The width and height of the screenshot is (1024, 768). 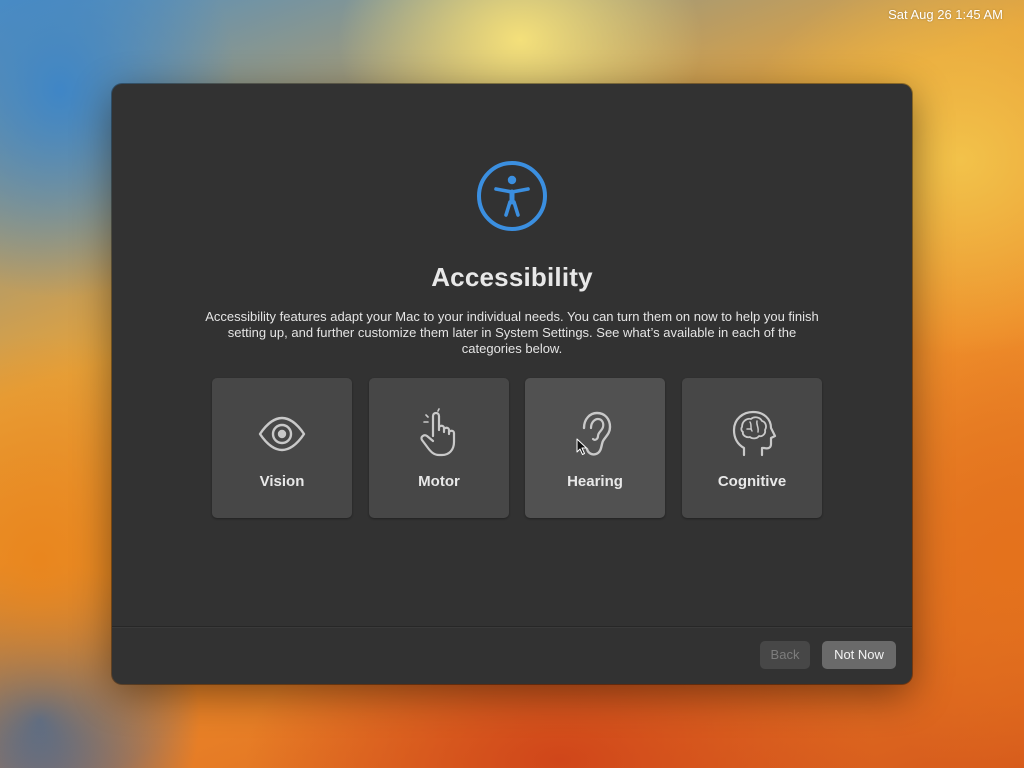 What do you see at coordinates (859, 655) in the screenshot?
I see `not-now-button: Not Now` at bounding box center [859, 655].